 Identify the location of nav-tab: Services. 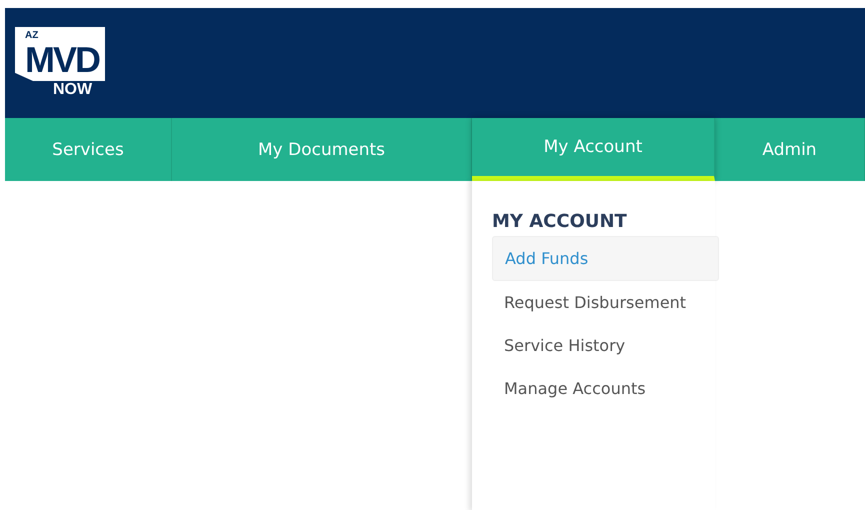
(88, 149).